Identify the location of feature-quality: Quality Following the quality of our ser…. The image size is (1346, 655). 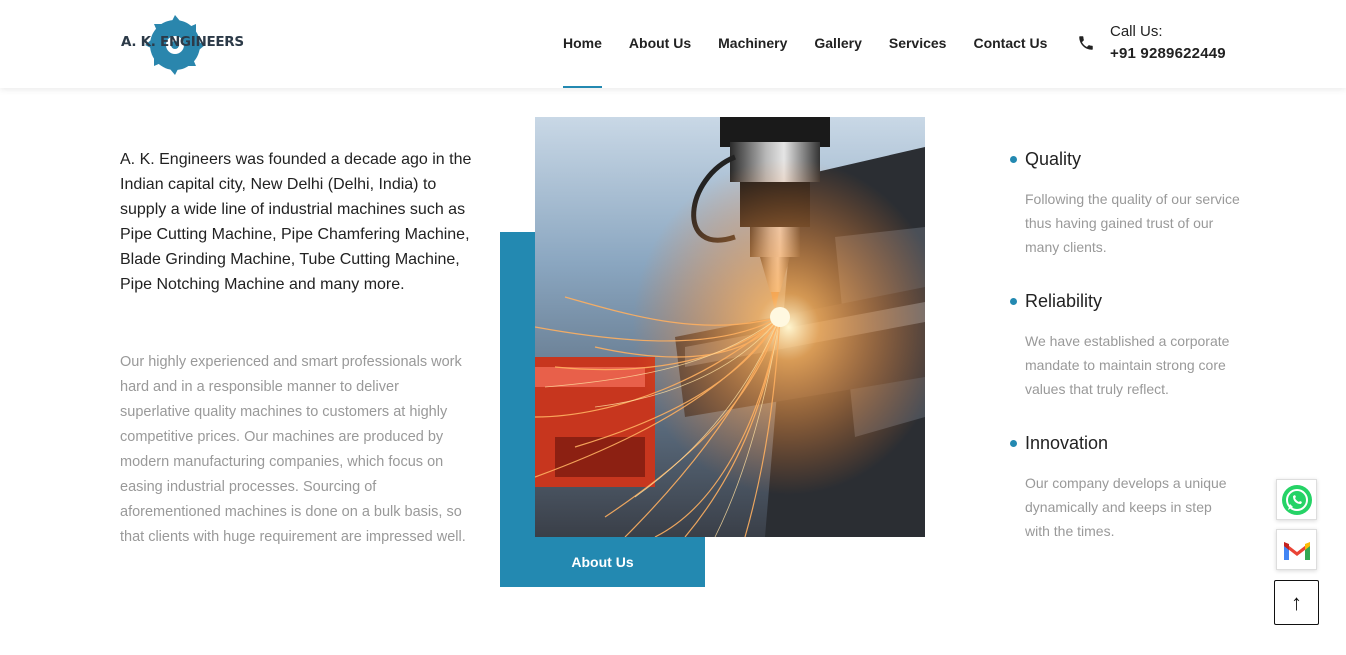
(1125, 218).